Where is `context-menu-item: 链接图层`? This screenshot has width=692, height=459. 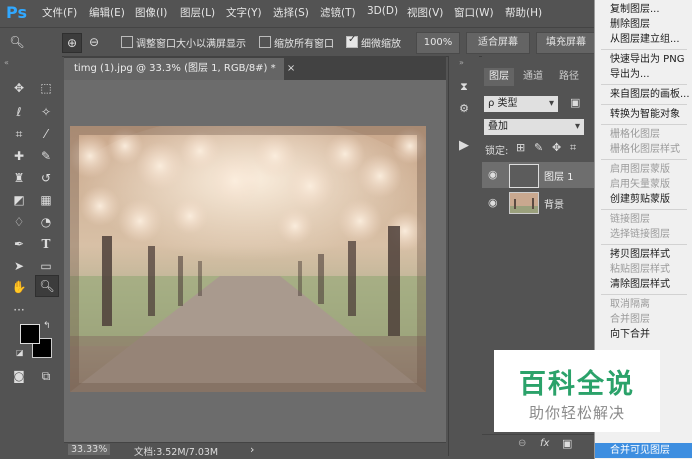 context-menu-item: 链接图层 is located at coordinates (643, 219).